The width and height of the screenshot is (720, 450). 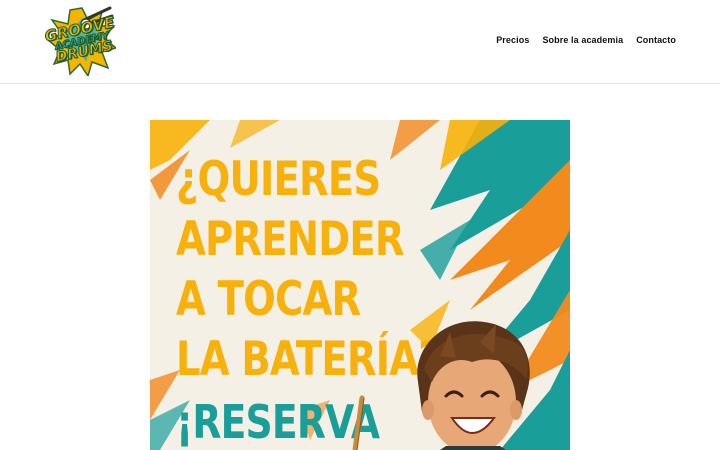 I want to click on nav-link-precios: Precios, so click(x=512, y=40).